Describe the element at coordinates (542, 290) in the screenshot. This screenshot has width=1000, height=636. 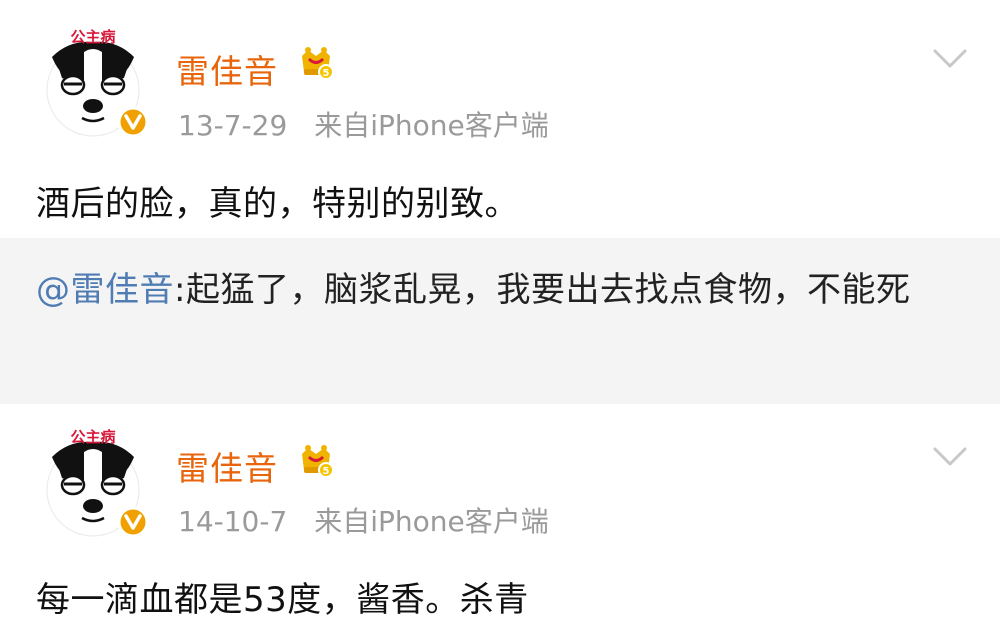
I see `repost-body: :起猛了，脑浆乱晃，我要出去找点食物，不能死` at that location.